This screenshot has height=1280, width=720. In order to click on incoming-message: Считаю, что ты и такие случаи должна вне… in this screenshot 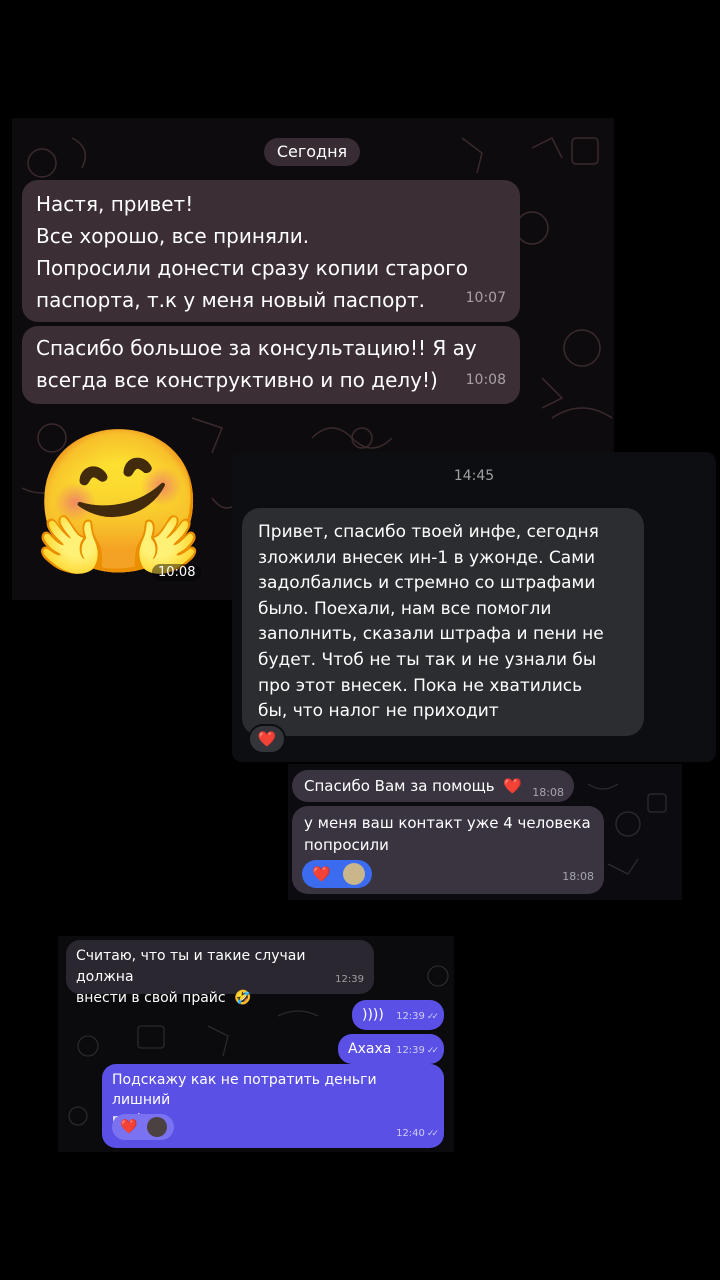, I will do `click(220, 973)`.